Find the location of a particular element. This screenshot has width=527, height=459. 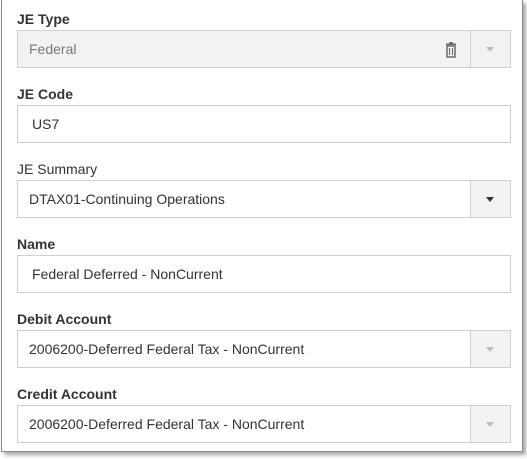

credit-account-dropdown-button is located at coordinates (490, 424).